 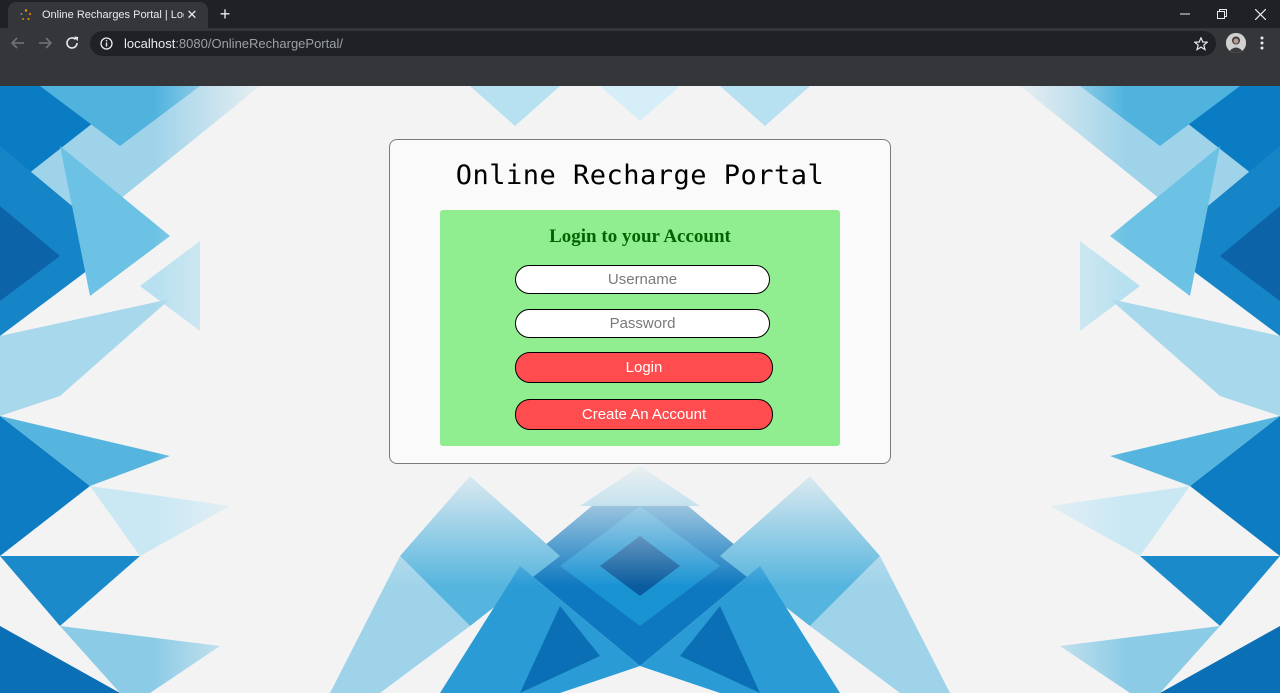 I want to click on info-icon, so click(x=106, y=44).